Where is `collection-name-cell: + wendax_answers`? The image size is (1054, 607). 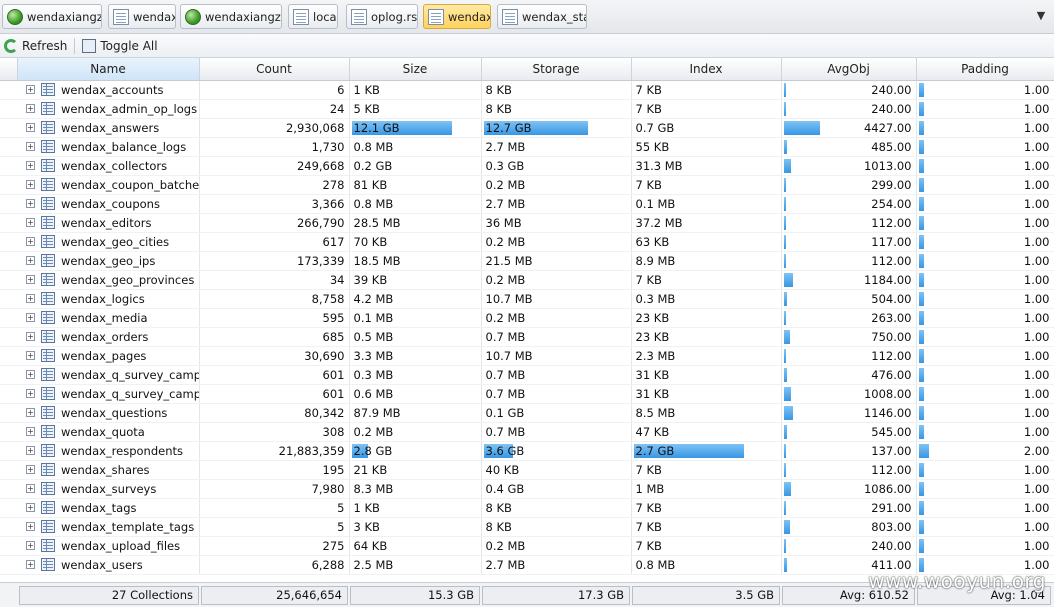
collection-name-cell: + wendax_answers is located at coordinates (108, 128).